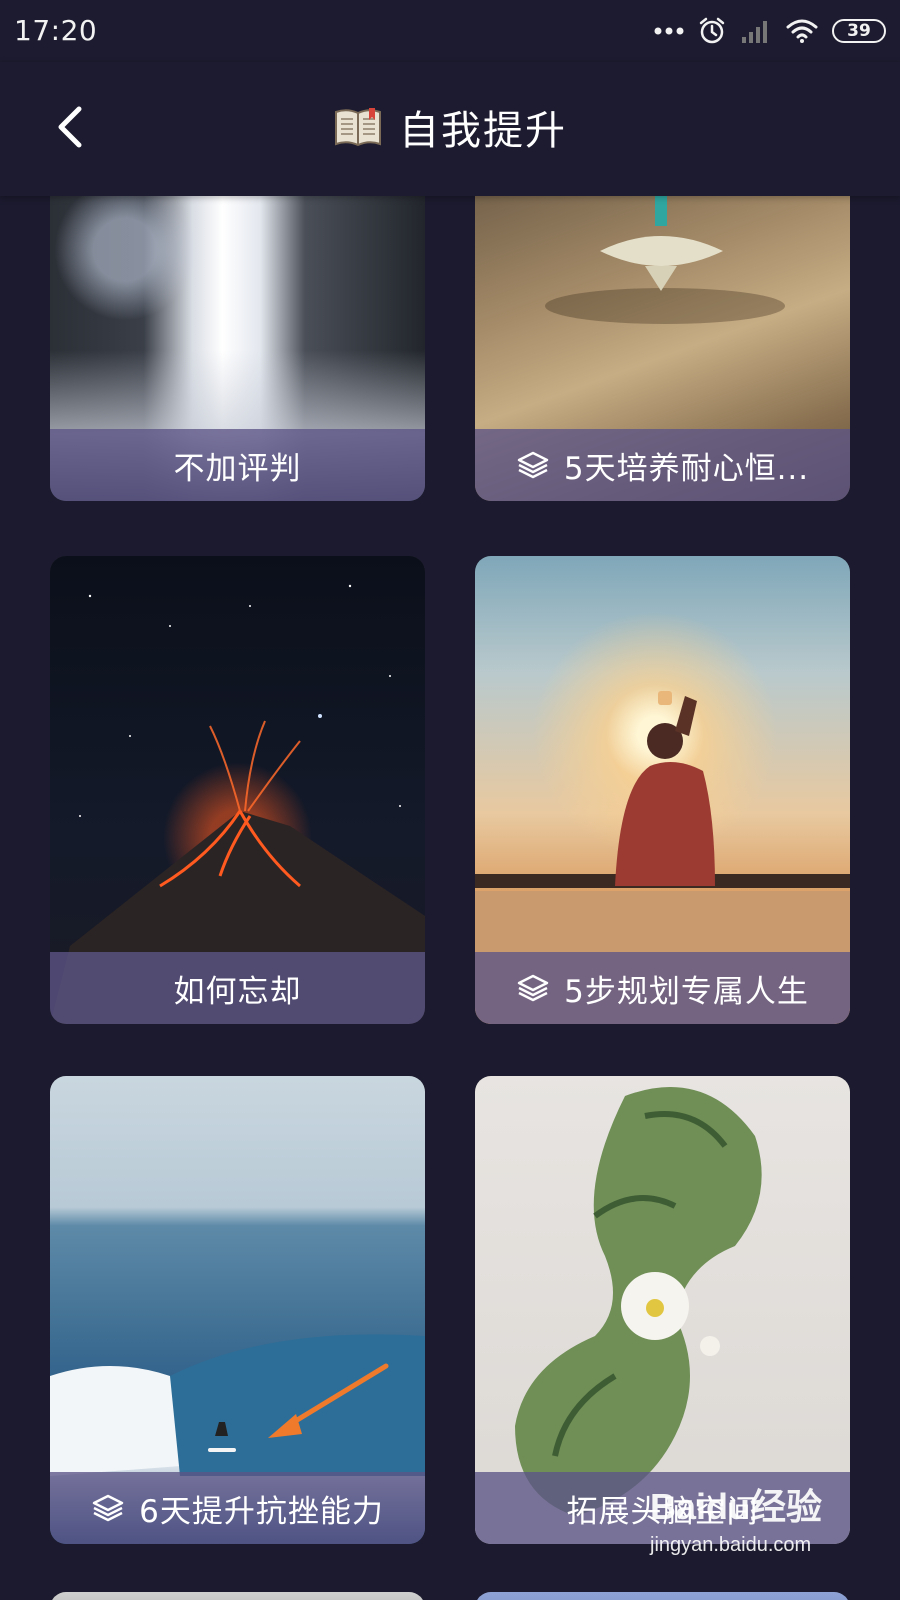  I want to click on open-book-icon, so click(358, 127).